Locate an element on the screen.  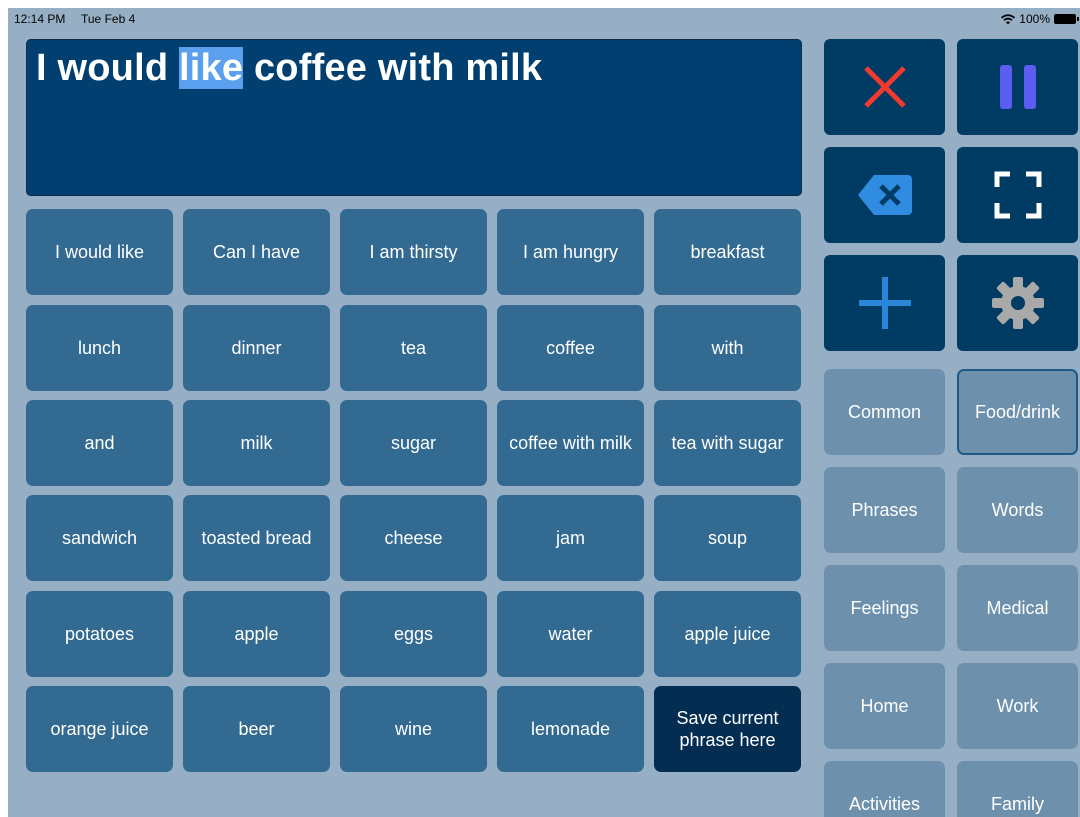
phrase-tile: soup is located at coordinates (727, 538).